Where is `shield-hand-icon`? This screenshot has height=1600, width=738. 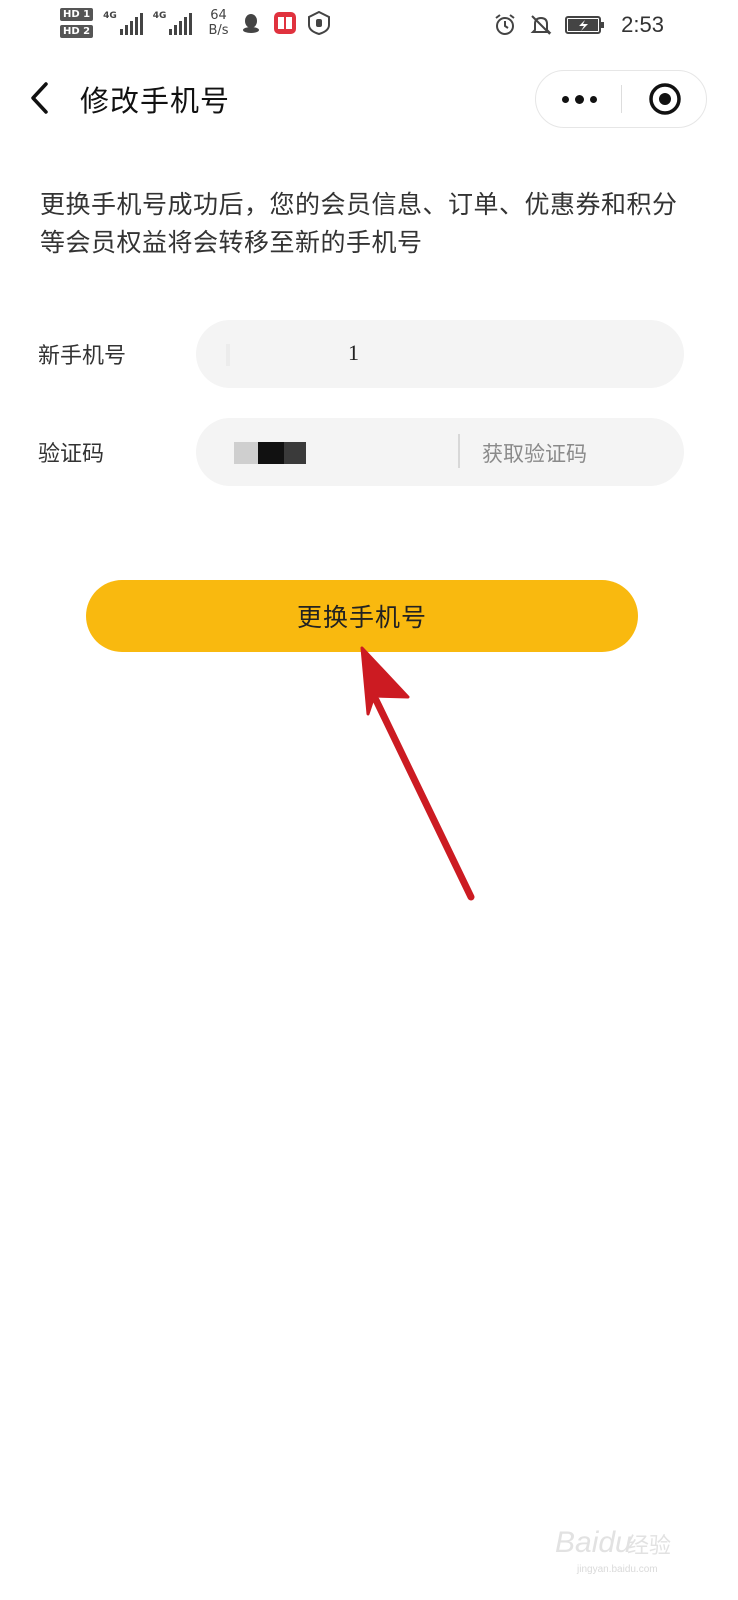 shield-hand-icon is located at coordinates (318, 23).